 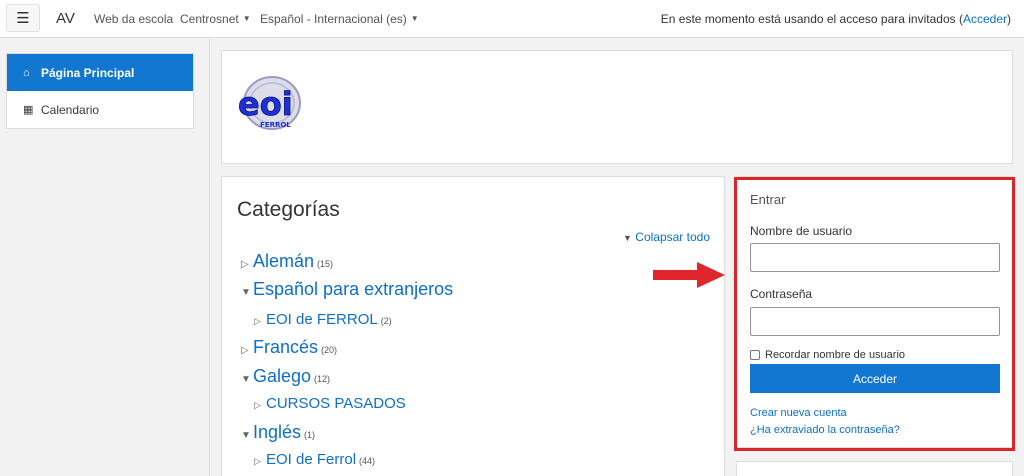 I want to click on menu-toggle-button: ☰, so click(x=23, y=18).